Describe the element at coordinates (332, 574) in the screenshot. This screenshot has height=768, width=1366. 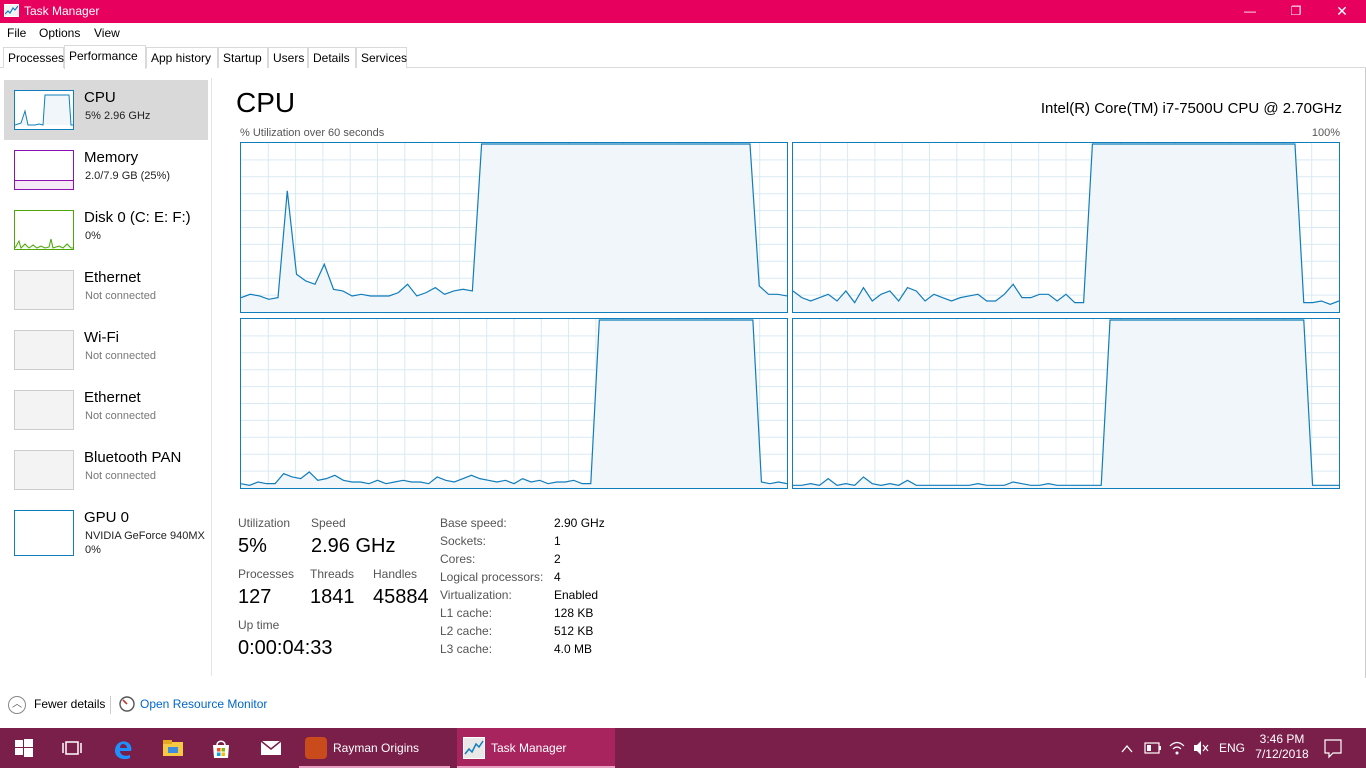
I see `threads-label: Threads` at that location.